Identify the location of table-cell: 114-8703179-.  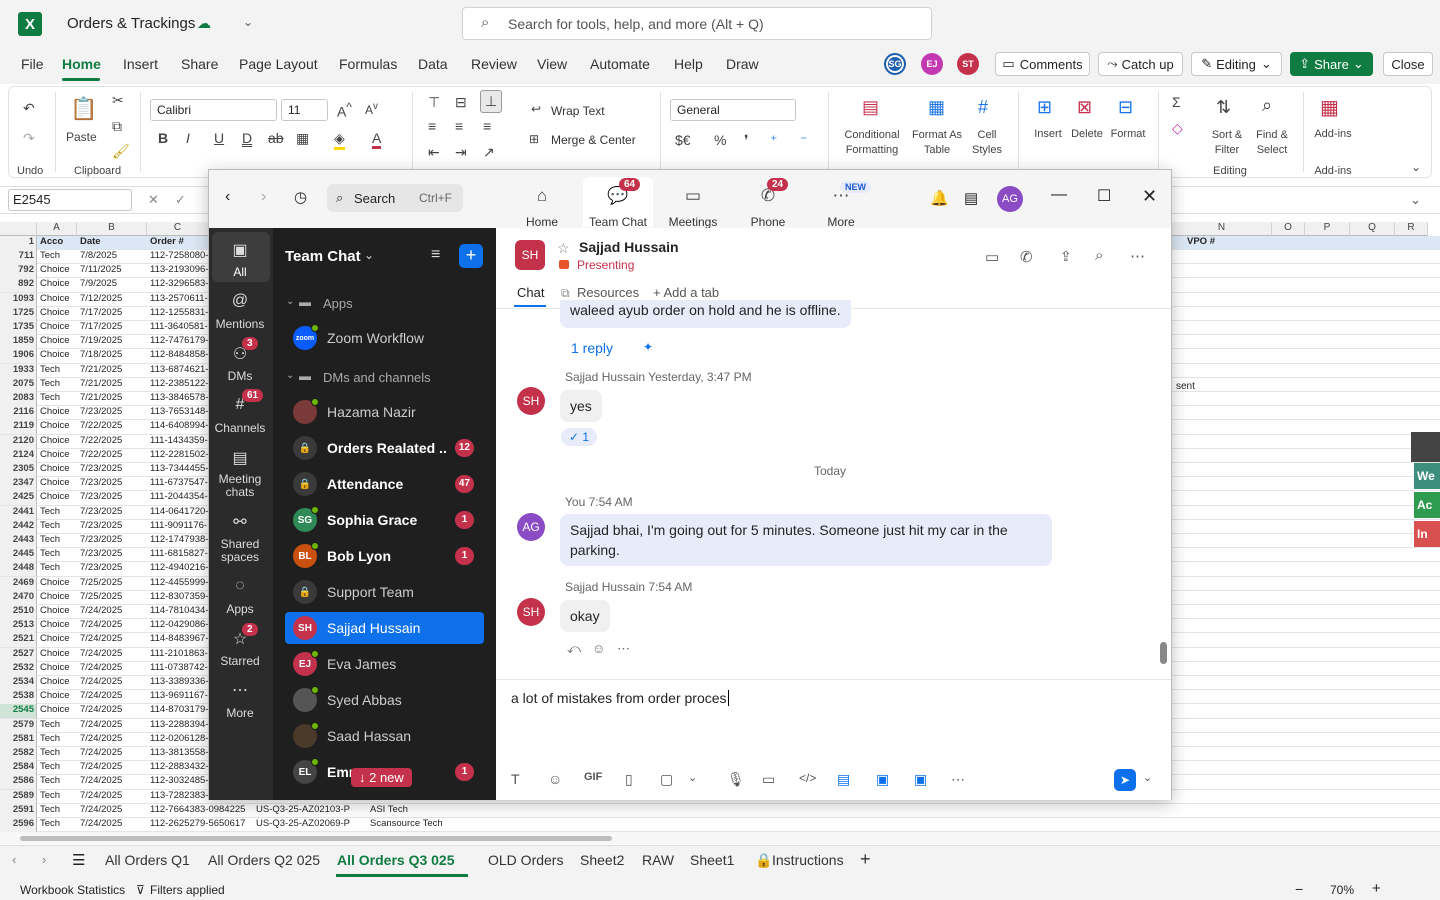
(178, 711).